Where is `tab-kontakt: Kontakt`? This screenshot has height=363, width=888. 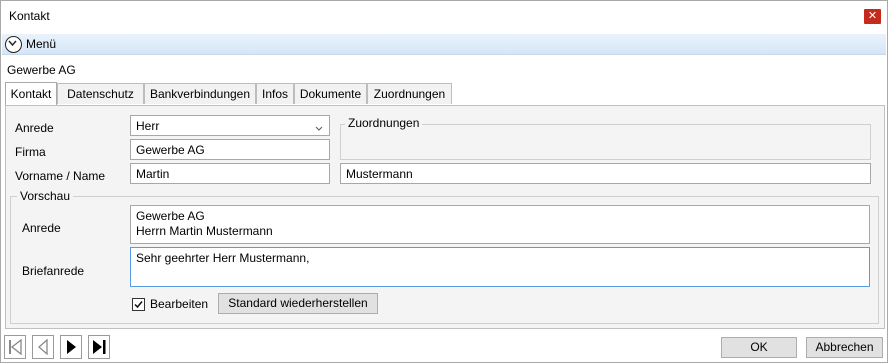 tab-kontakt: Kontakt is located at coordinates (31, 93).